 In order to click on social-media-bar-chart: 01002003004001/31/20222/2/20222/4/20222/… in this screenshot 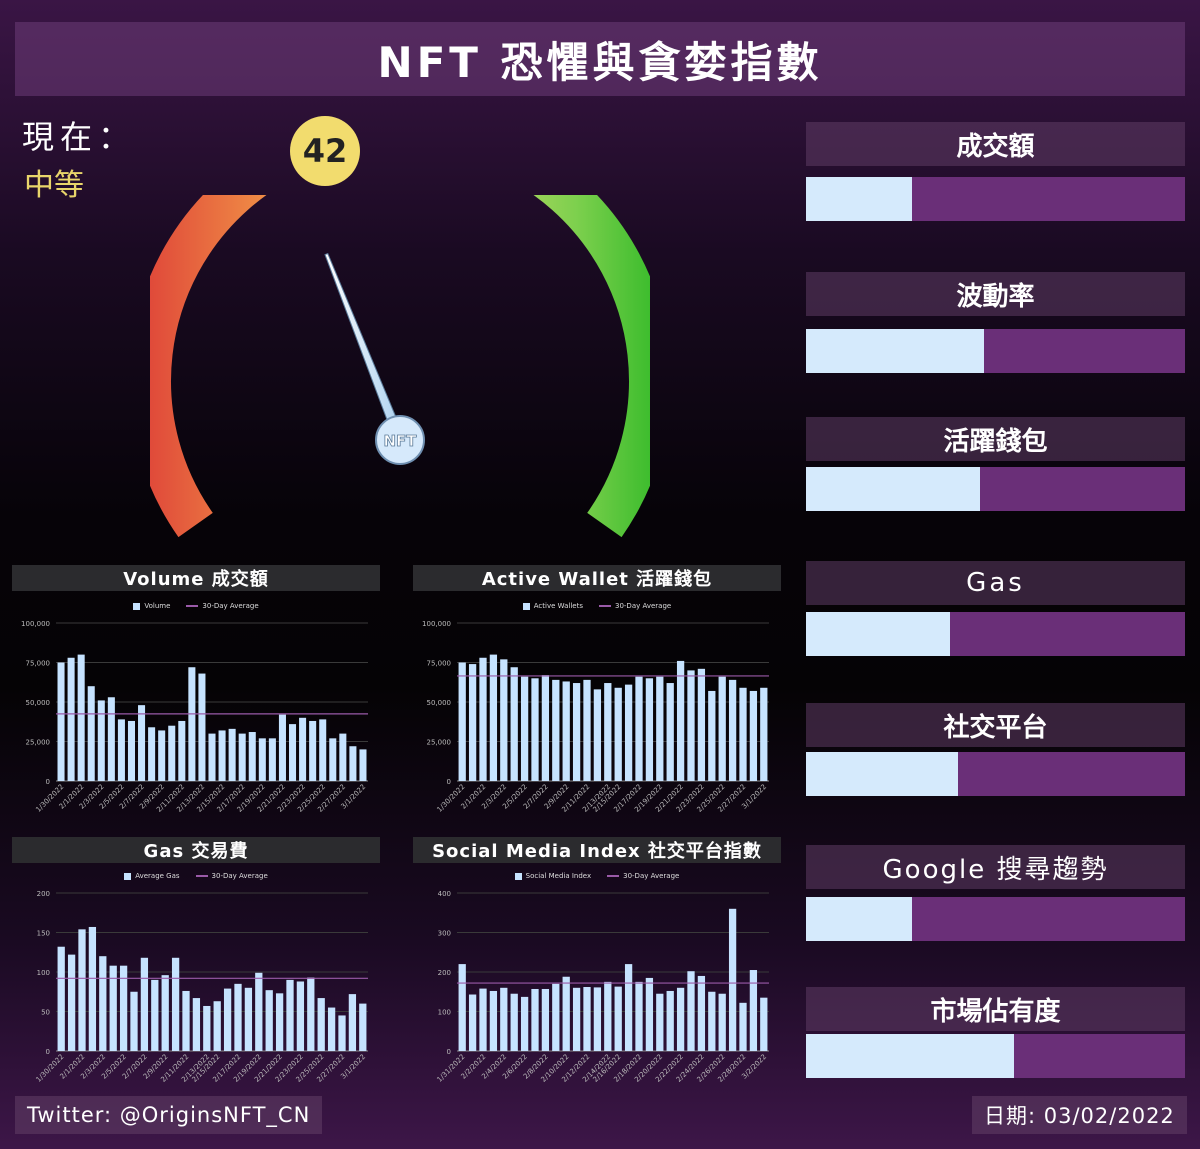, I will do `click(602, 987)`.